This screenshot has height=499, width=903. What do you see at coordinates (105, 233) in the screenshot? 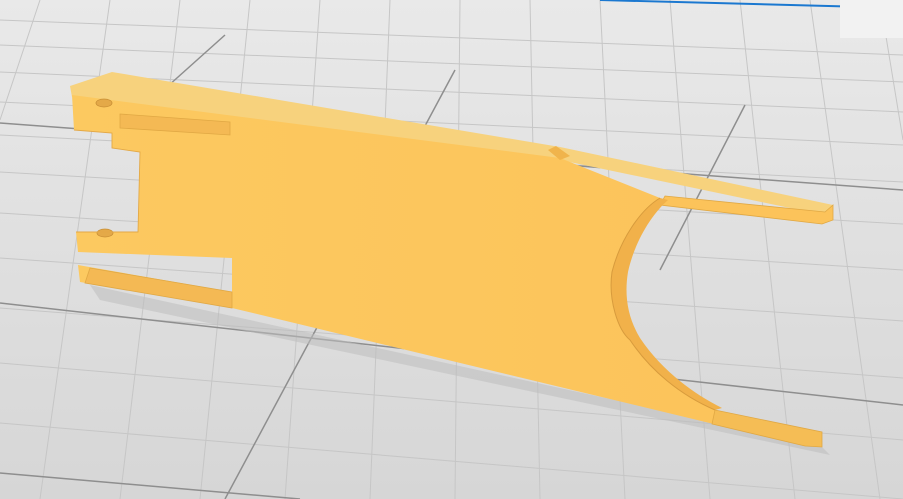
I see `mount-hole-lower` at bounding box center [105, 233].